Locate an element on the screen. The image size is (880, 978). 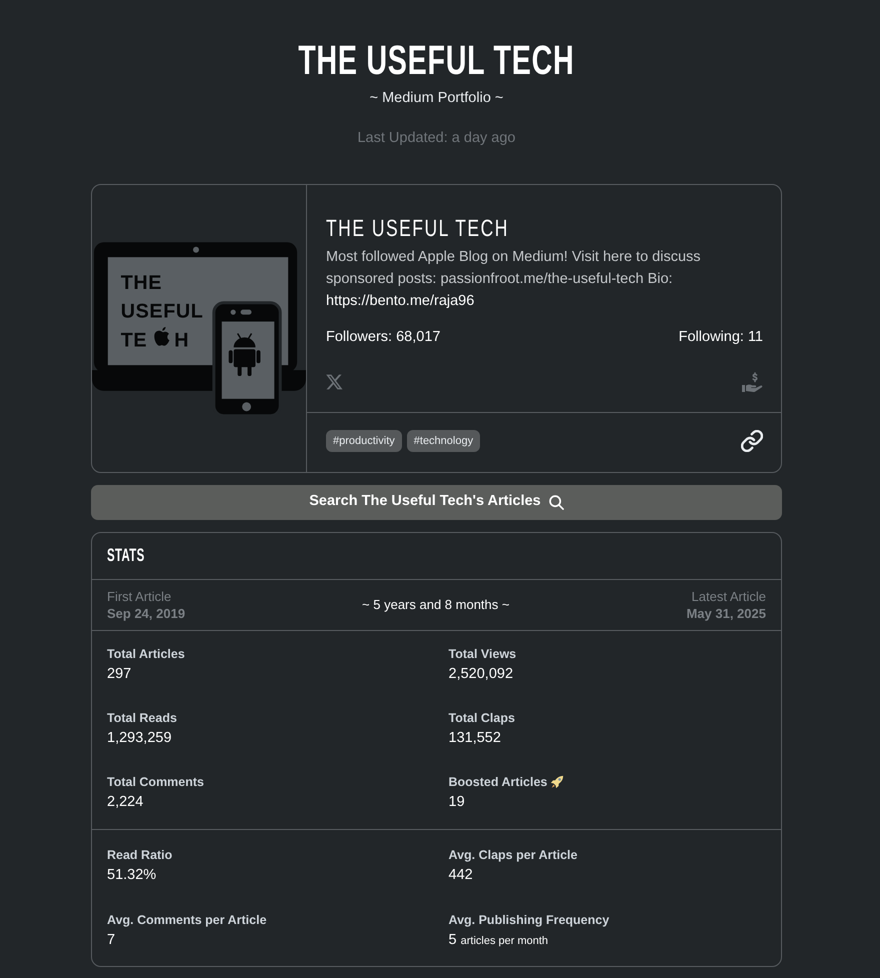
stat-unit: articles per month is located at coordinates (504, 940).